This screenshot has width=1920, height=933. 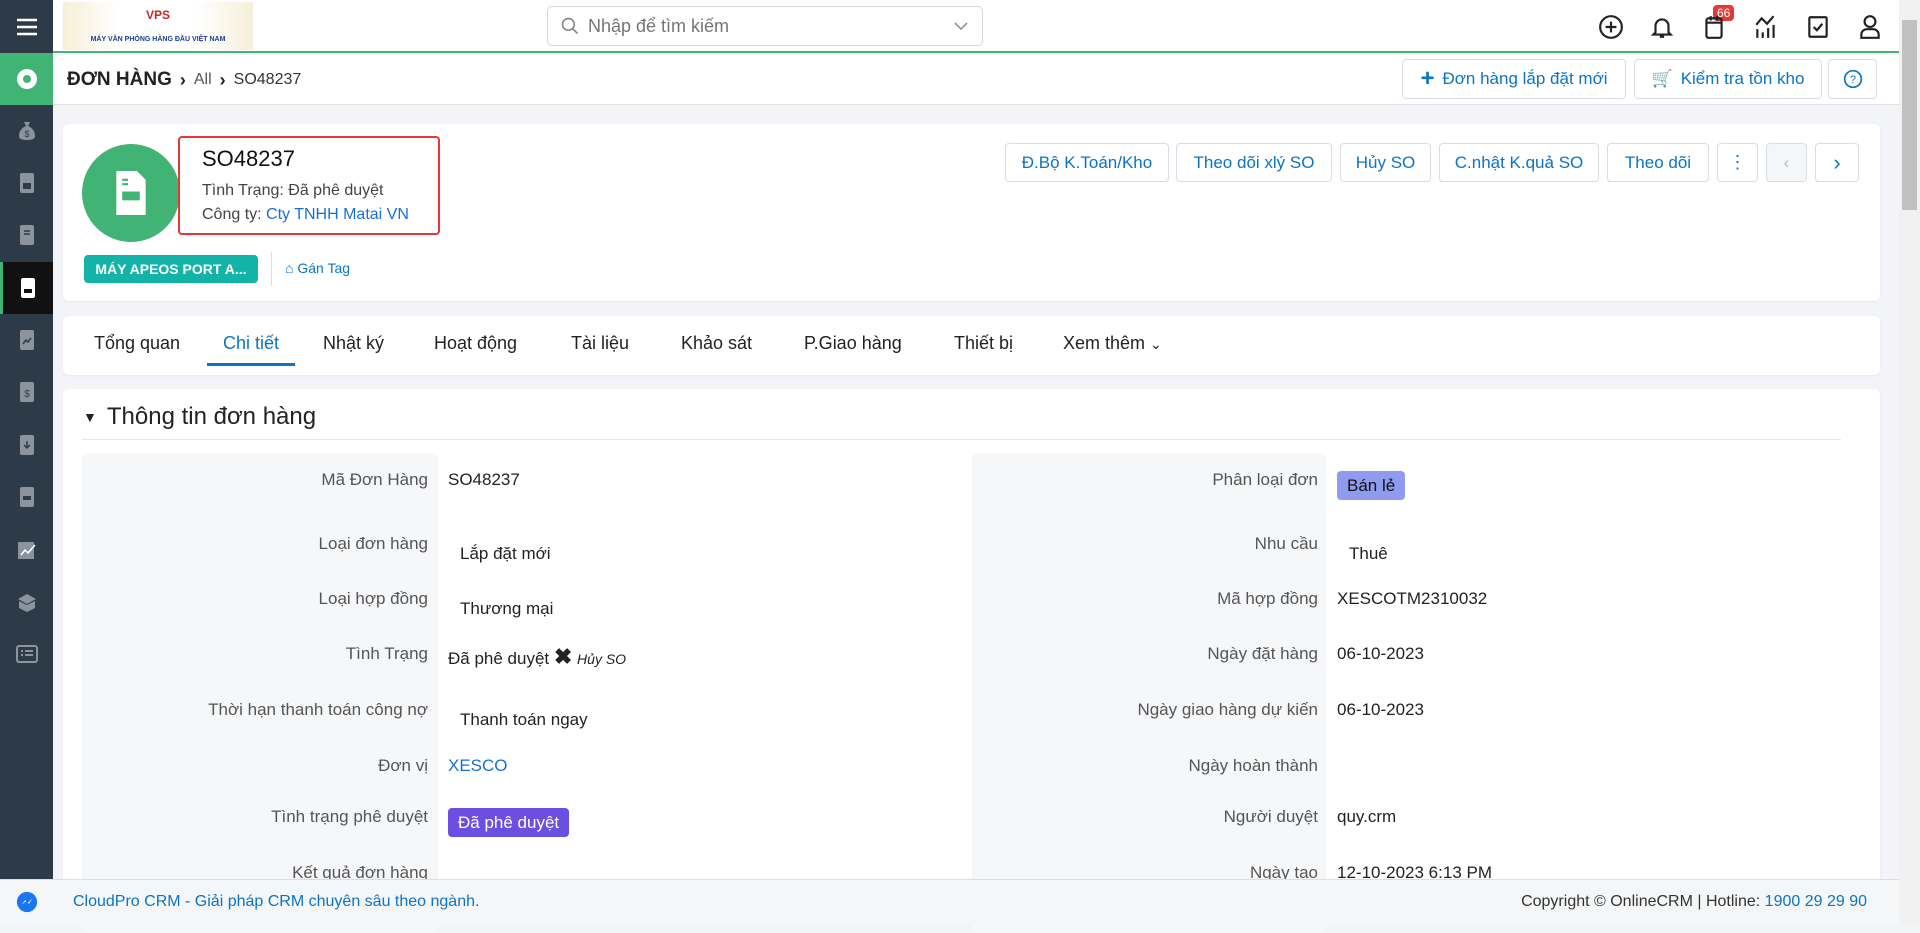 What do you see at coordinates (374, 479) in the screenshot?
I see `field-label: Mã Đơn Hàng` at bounding box center [374, 479].